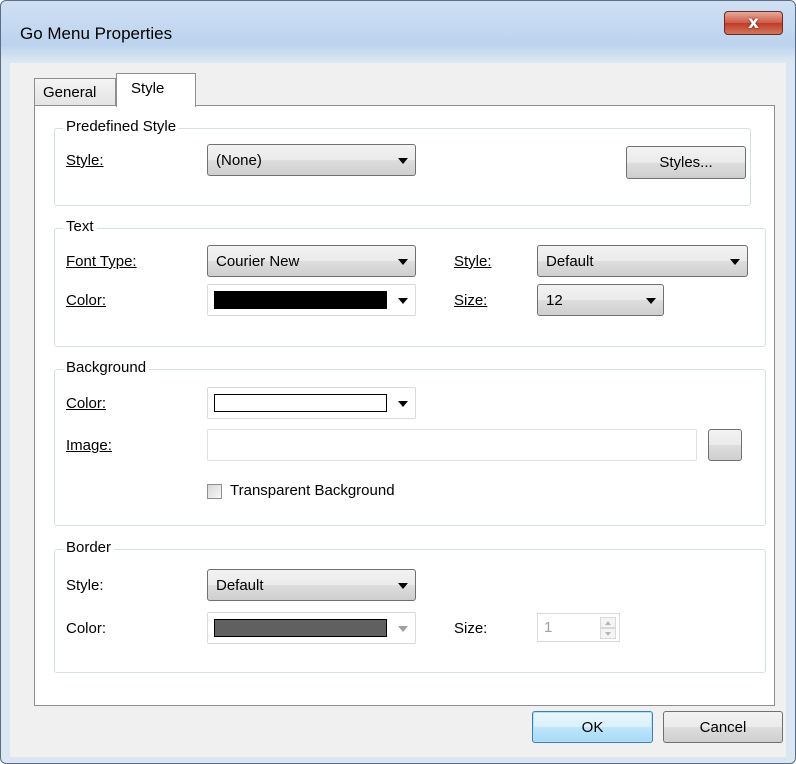 The image size is (796, 764). What do you see at coordinates (398, 32) in the screenshot?
I see `title-bar: Go Menu Properties x` at bounding box center [398, 32].